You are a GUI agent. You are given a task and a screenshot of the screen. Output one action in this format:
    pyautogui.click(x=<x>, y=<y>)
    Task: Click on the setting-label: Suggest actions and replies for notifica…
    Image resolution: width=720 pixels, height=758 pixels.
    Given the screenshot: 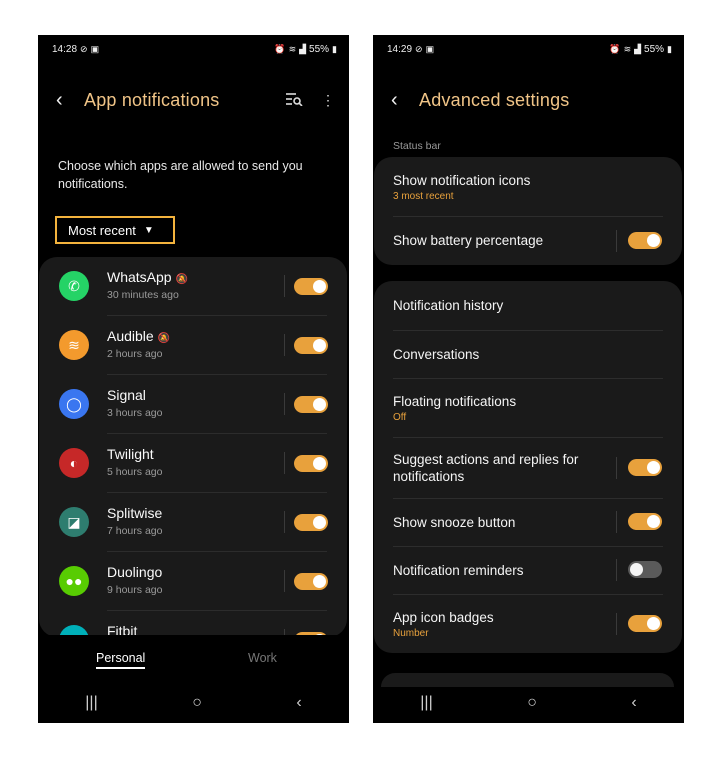 What is the action you would take?
    pyautogui.click(x=486, y=468)
    